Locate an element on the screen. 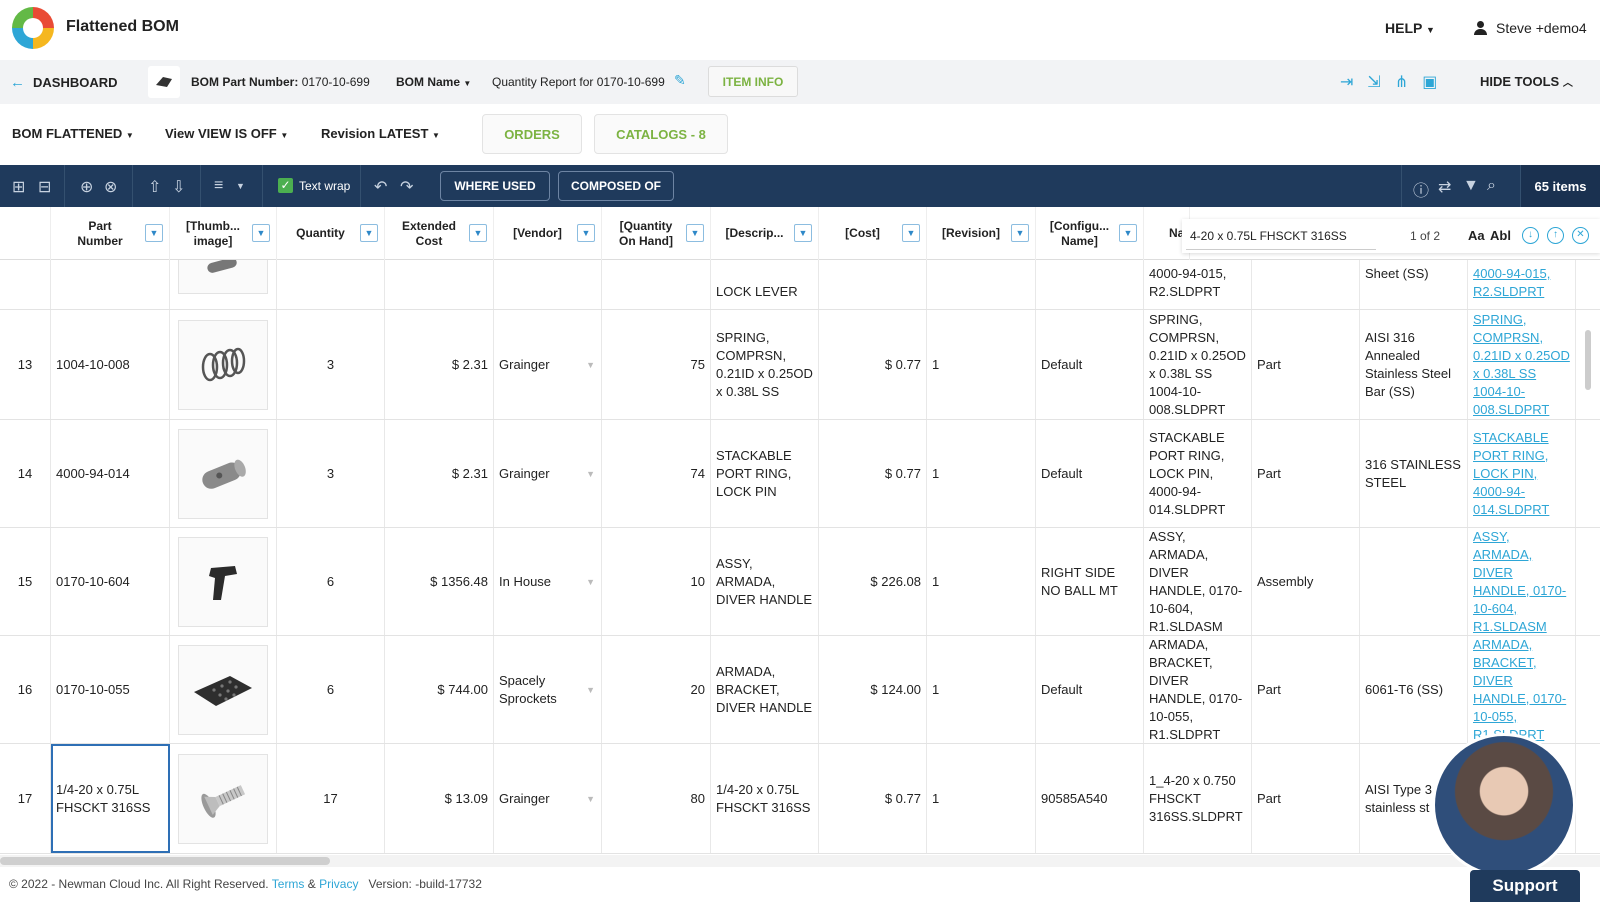 The height and width of the screenshot is (902, 1600). app-logo is located at coordinates (33, 28).